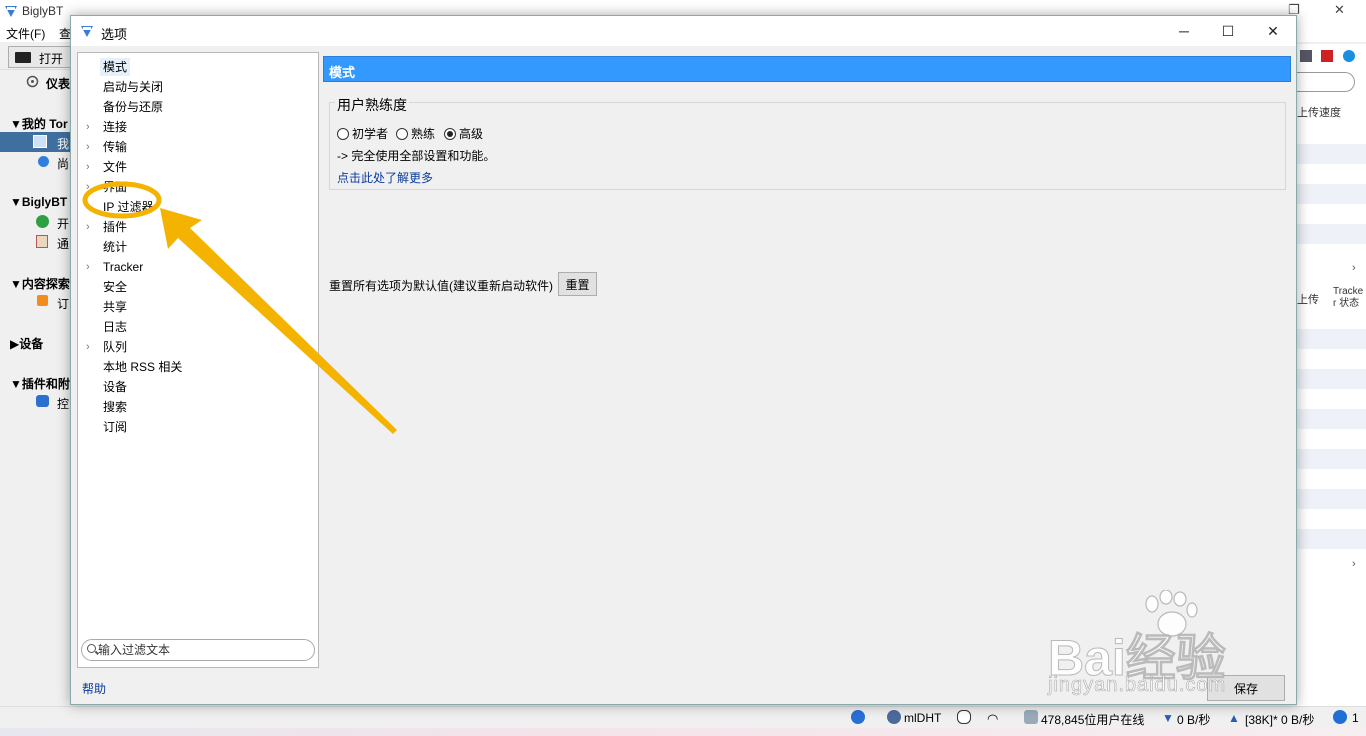 The height and width of the screenshot is (736, 1366). I want to click on info-icon, so click(858, 717).